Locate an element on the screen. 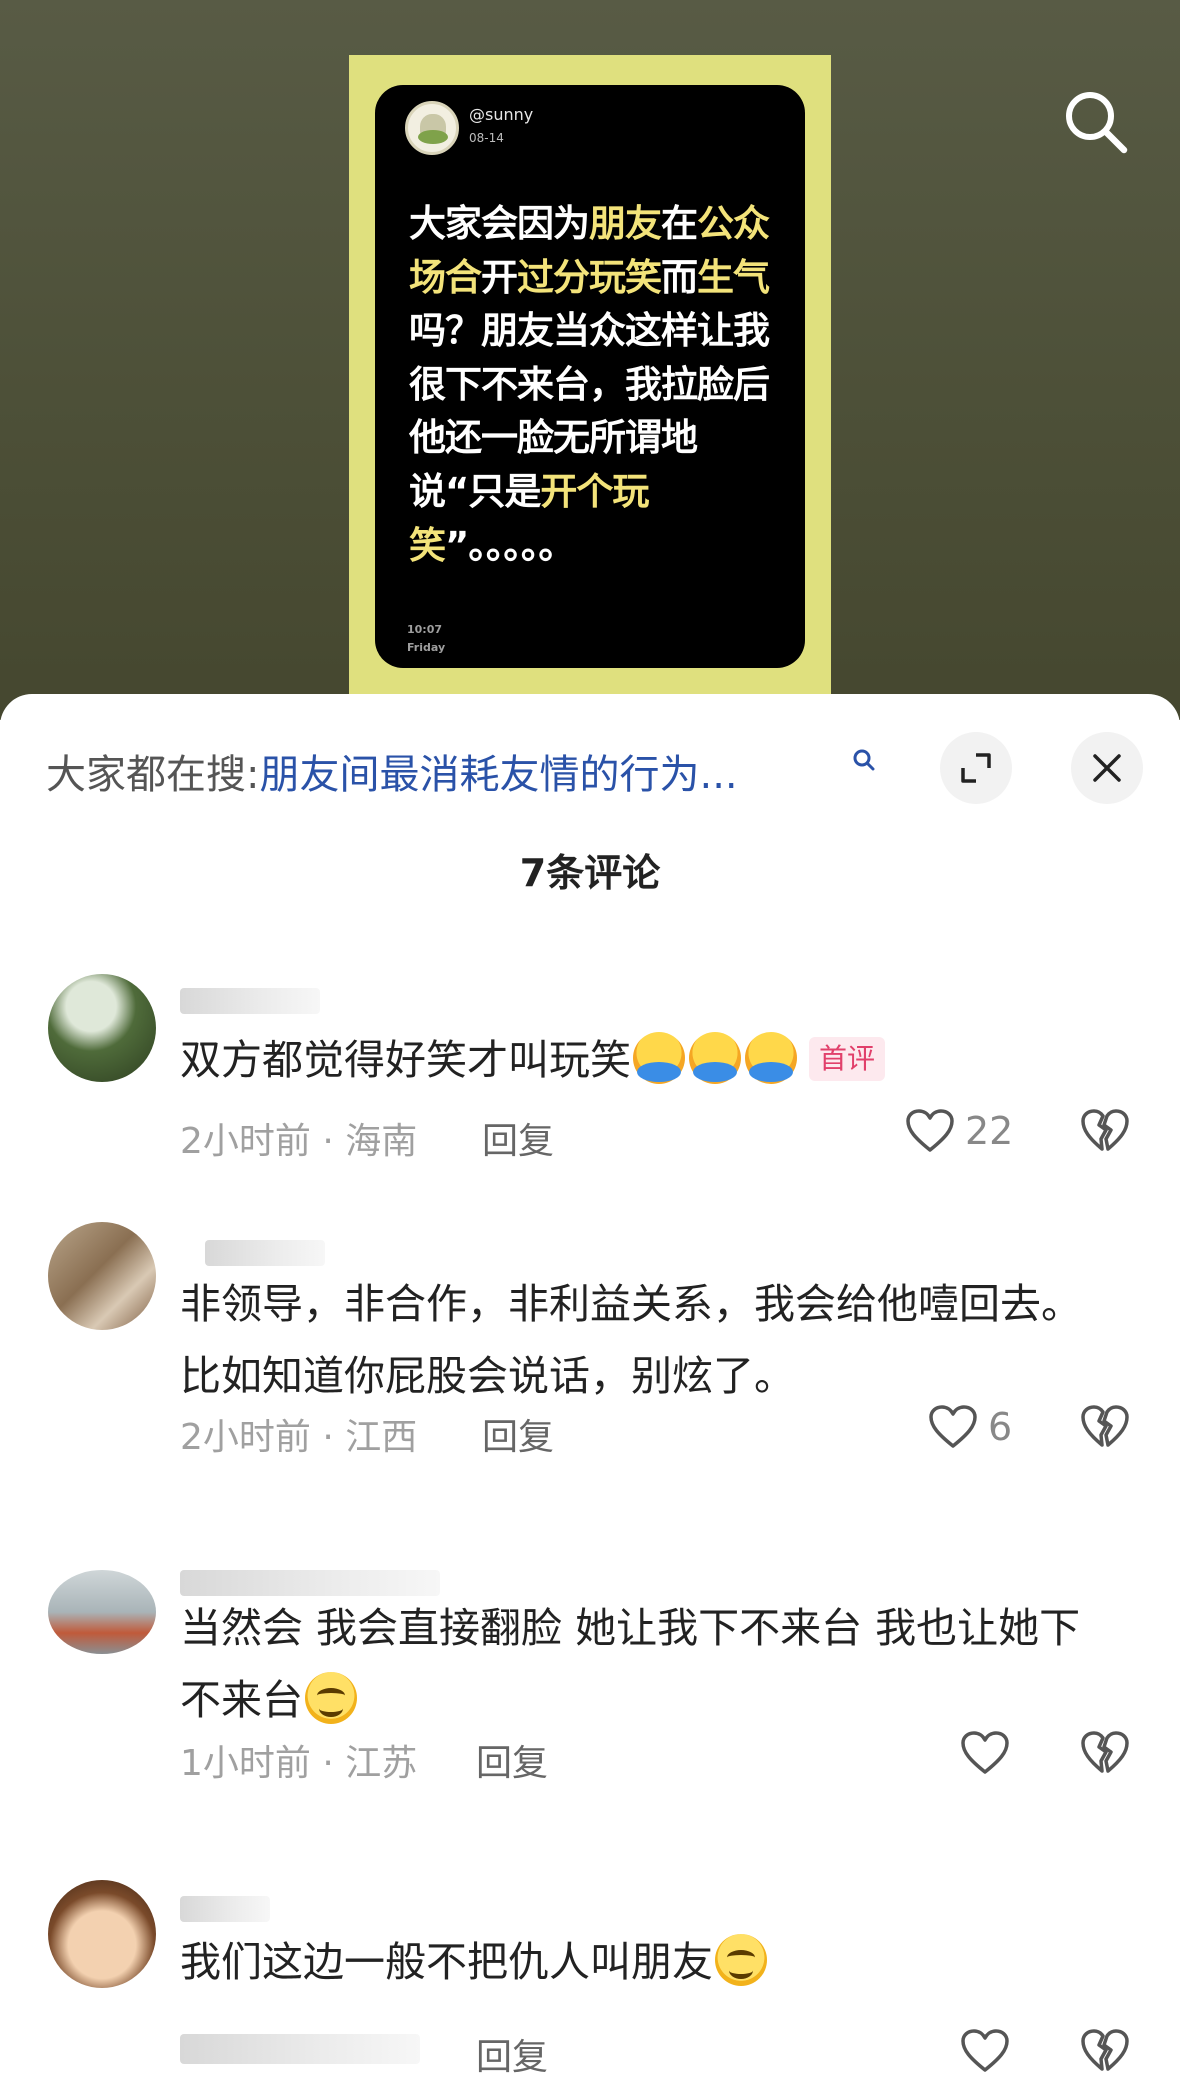 Image resolution: width=1180 pixels, height=2080 pixels. comment-meta: 2小时前 · 海南 is located at coordinates (299, 1141).